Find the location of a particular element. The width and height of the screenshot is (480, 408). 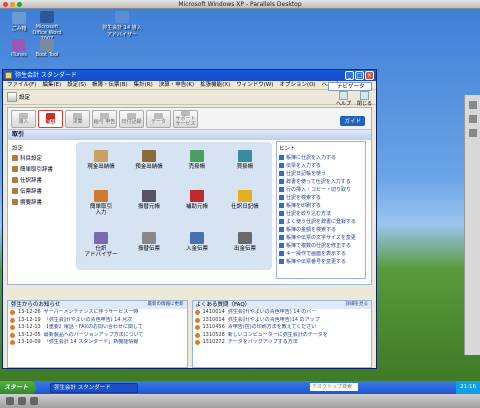

minimize-button: _ is located at coordinates (349, 75).